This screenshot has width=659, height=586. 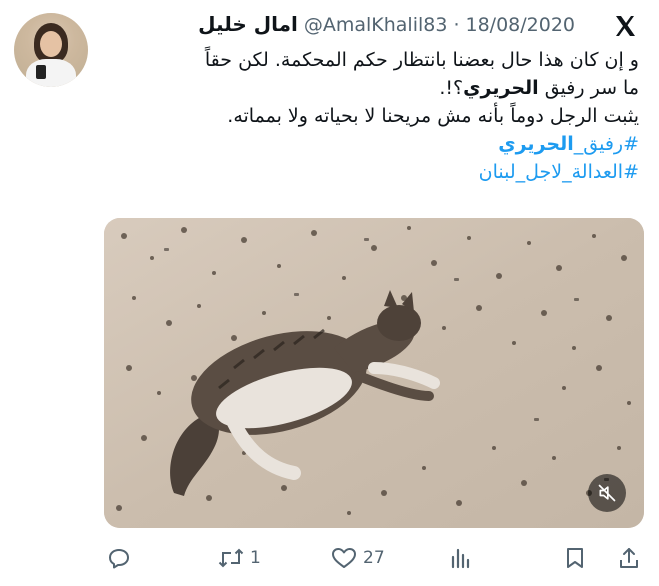 I want to click on text-line2-prefix: ما سر رفيق, so click(x=588, y=88).